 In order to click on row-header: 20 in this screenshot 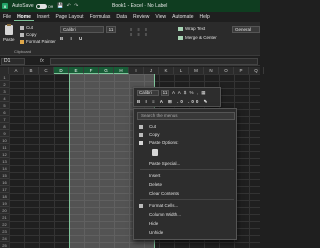, I will do `click(4, 210)`.